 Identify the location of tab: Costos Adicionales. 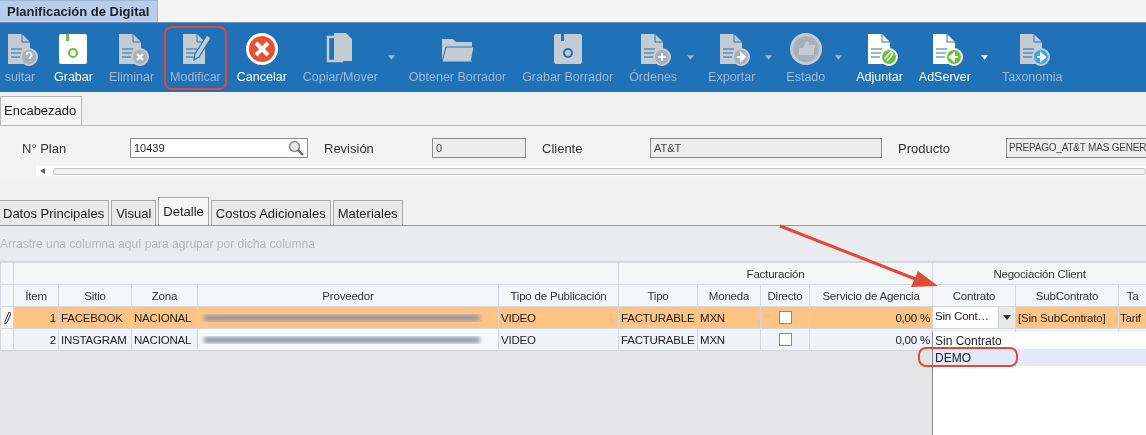
(270, 212).